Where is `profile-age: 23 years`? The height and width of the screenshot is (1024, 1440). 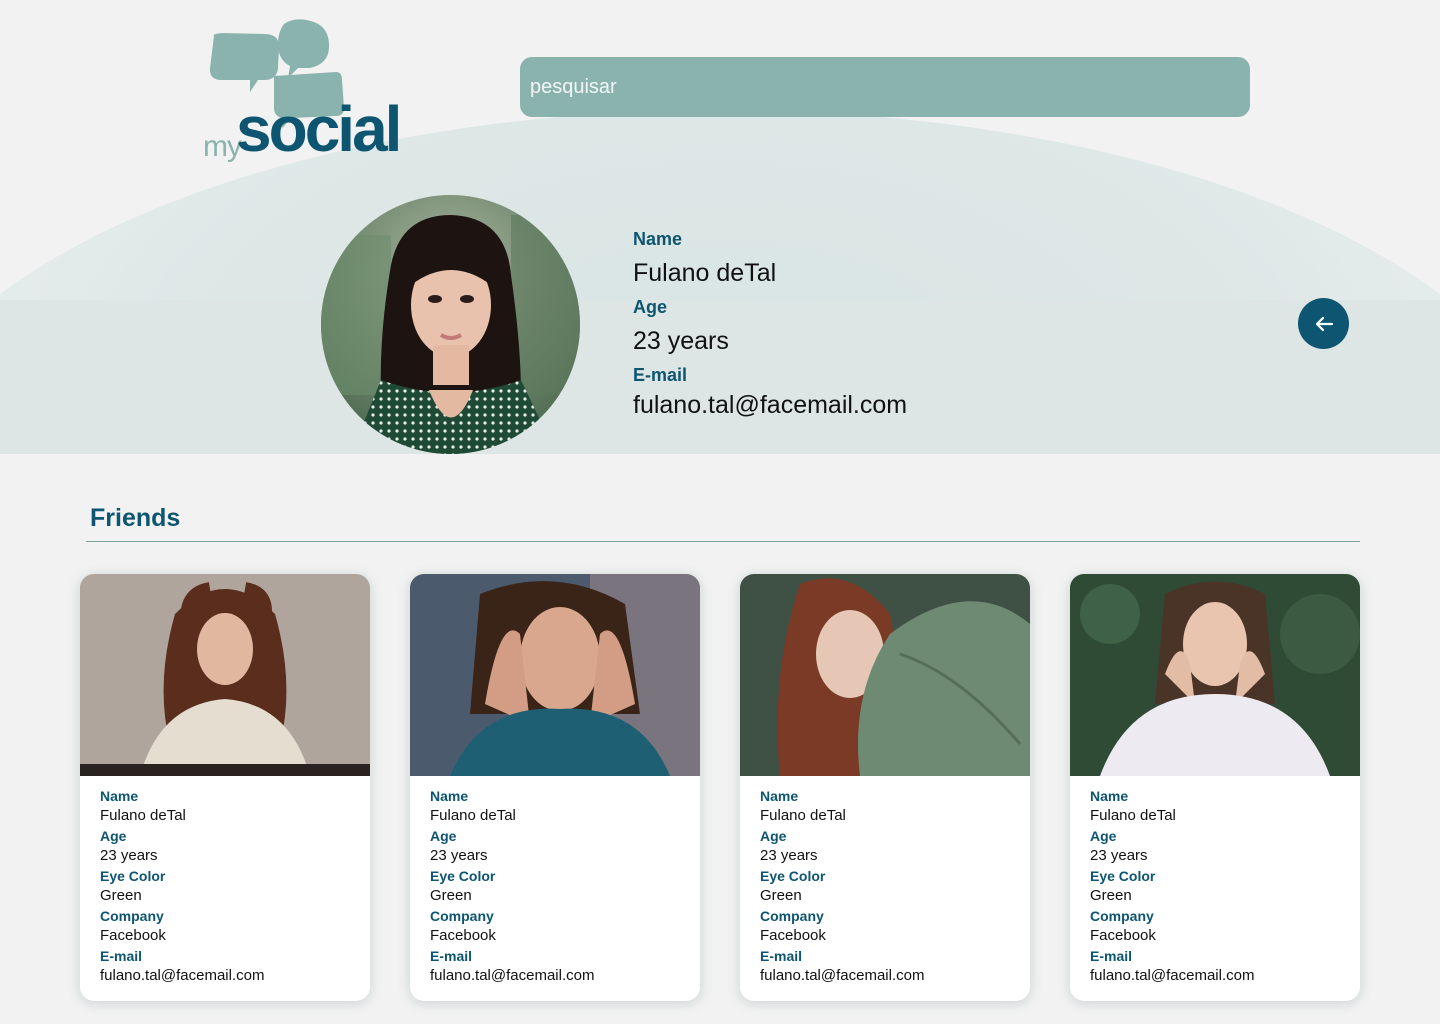 profile-age: 23 years is located at coordinates (681, 341).